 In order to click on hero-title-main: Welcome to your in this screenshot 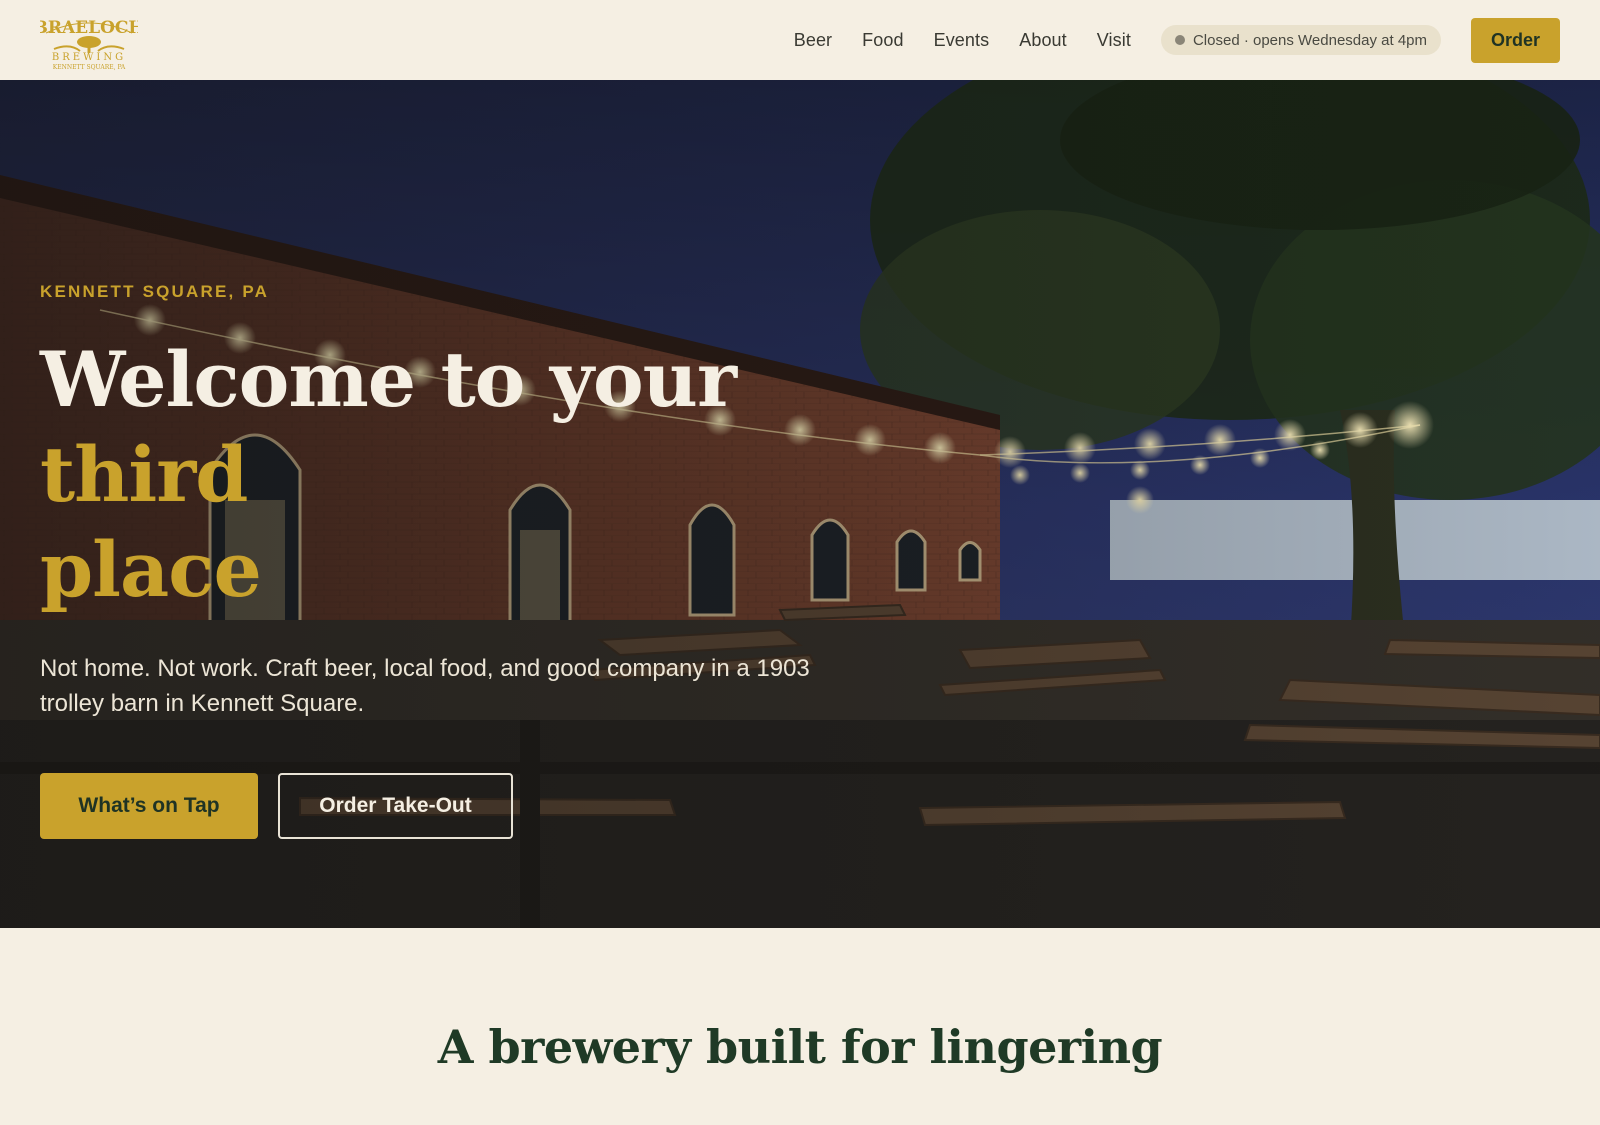, I will do `click(388, 379)`.